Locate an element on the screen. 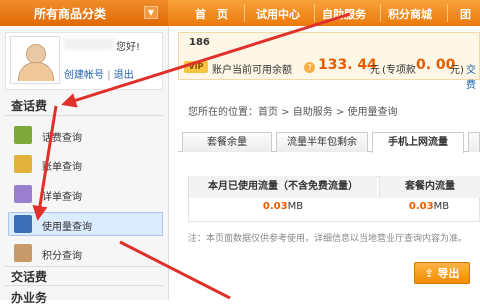 This screenshot has height=308, width=480. section-business: 办业务 is located at coordinates (84, 298).